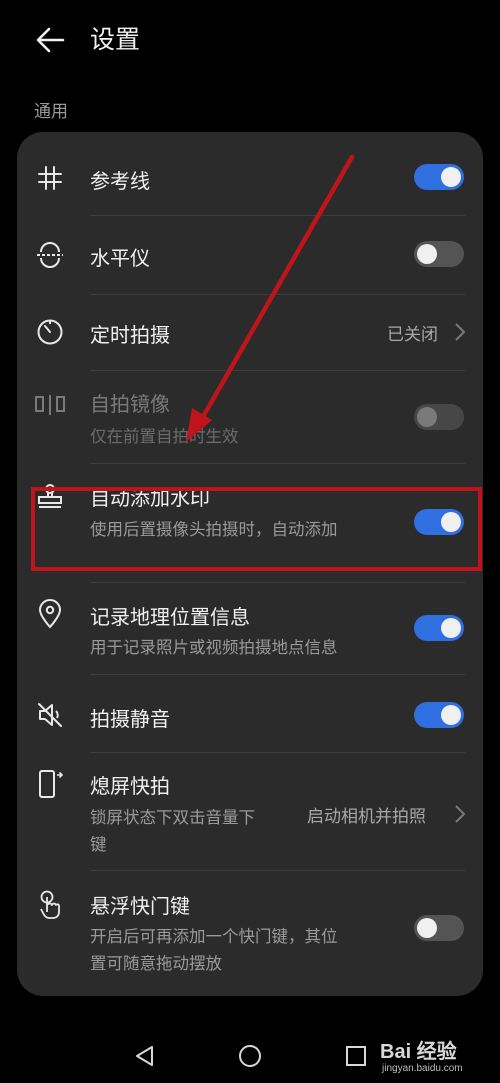  Describe the element at coordinates (214, 647) in the screenshot. I see `setting-subtitle: 用于记录照片或视频拍摄地点信息` at that location.